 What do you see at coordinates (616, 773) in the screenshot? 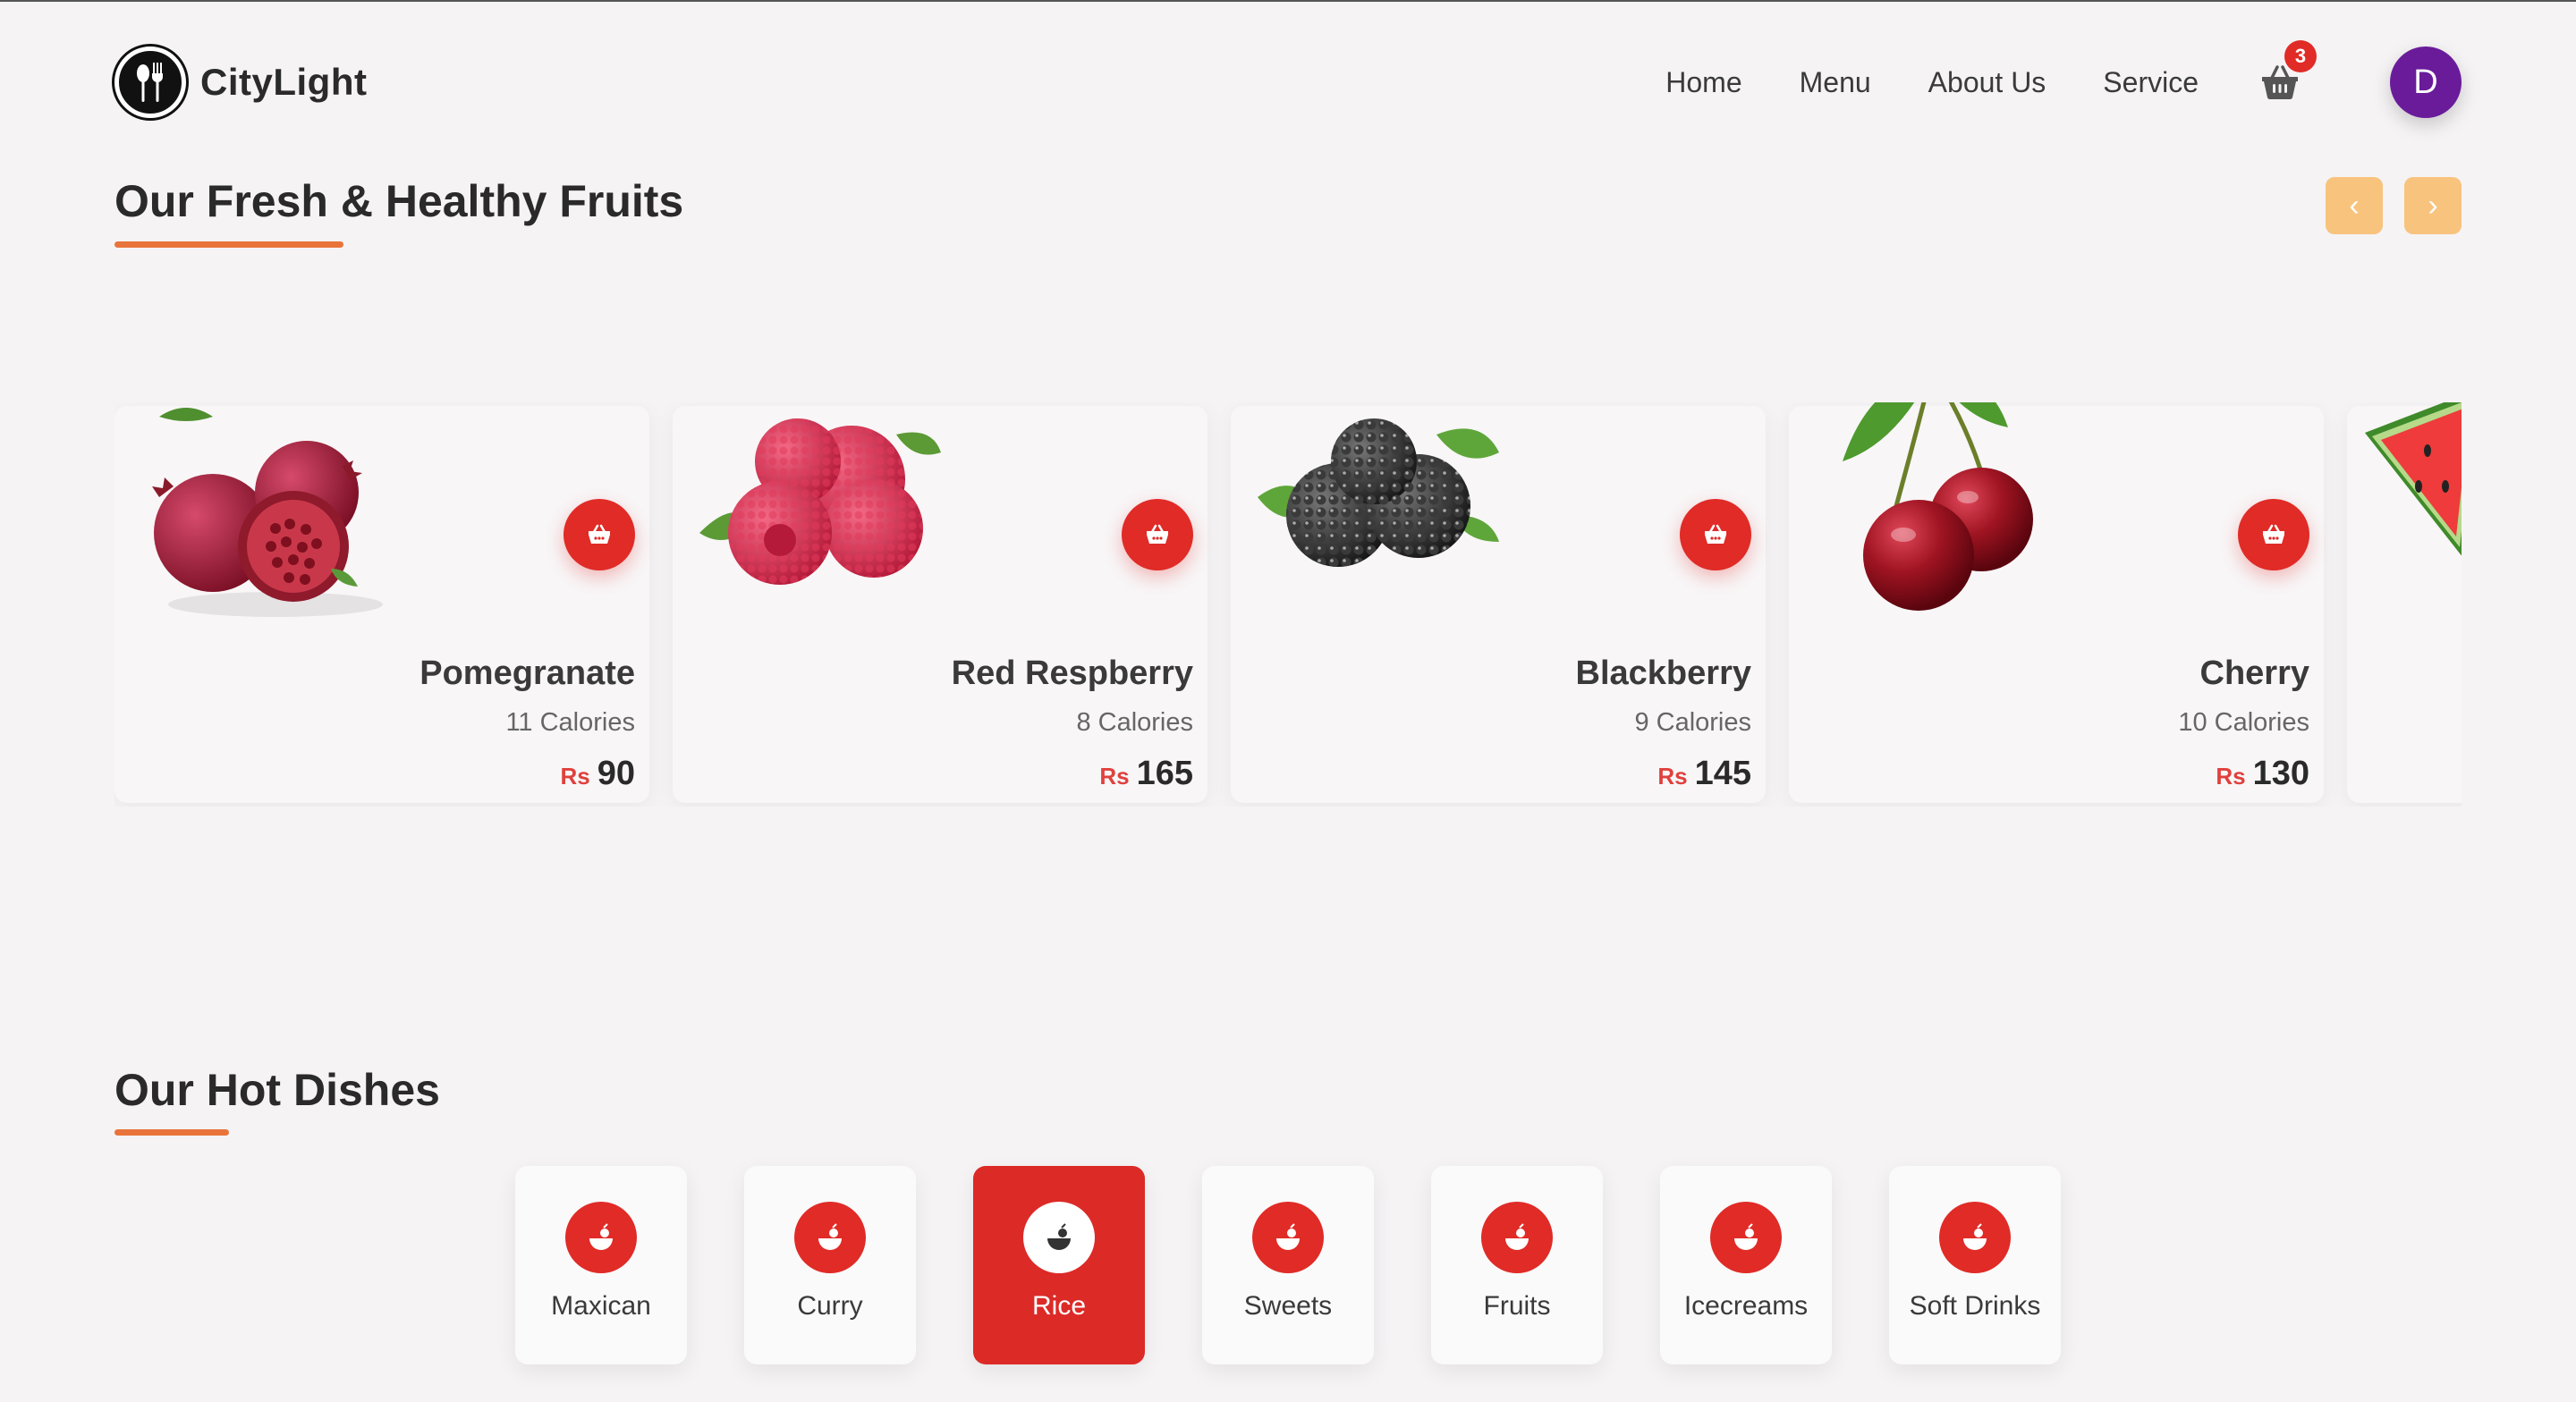
I see `price-value: 90` at bounding box center [616, 773].